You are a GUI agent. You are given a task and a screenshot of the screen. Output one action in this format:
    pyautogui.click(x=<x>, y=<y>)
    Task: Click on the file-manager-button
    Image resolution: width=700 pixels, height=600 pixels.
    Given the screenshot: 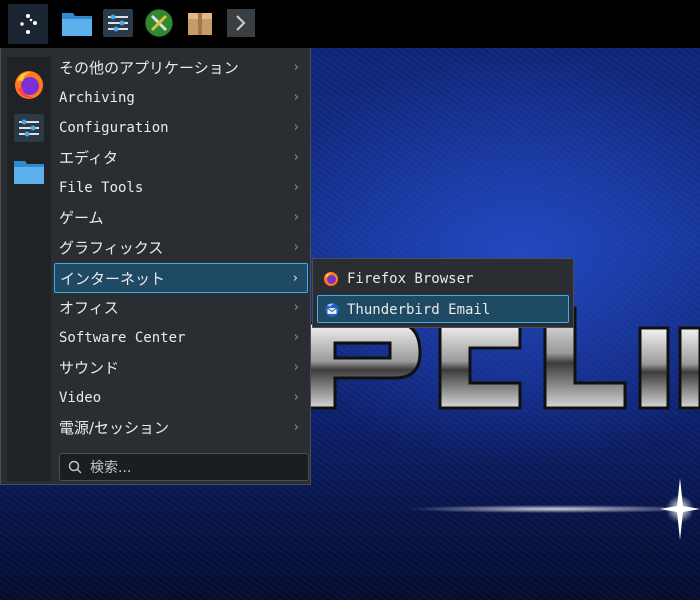 What is the action you would take?
    pyautogui.click(x=77, y=23)
    